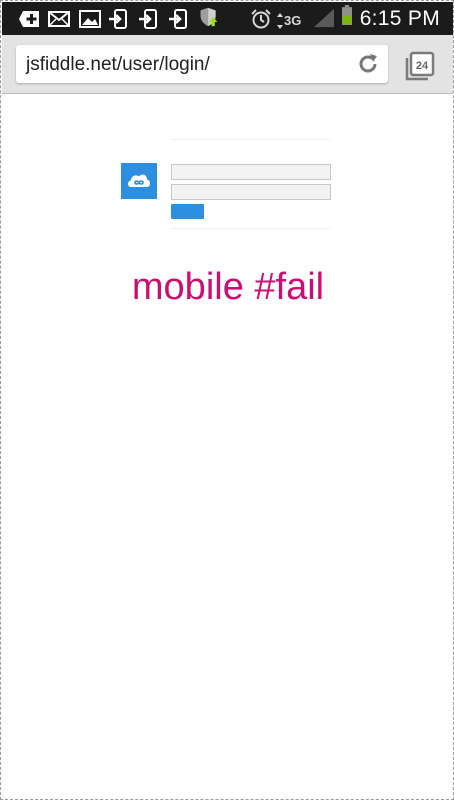 The image size is (454, 800). I want to click on jsfiddle-logo, so click(139, 181).